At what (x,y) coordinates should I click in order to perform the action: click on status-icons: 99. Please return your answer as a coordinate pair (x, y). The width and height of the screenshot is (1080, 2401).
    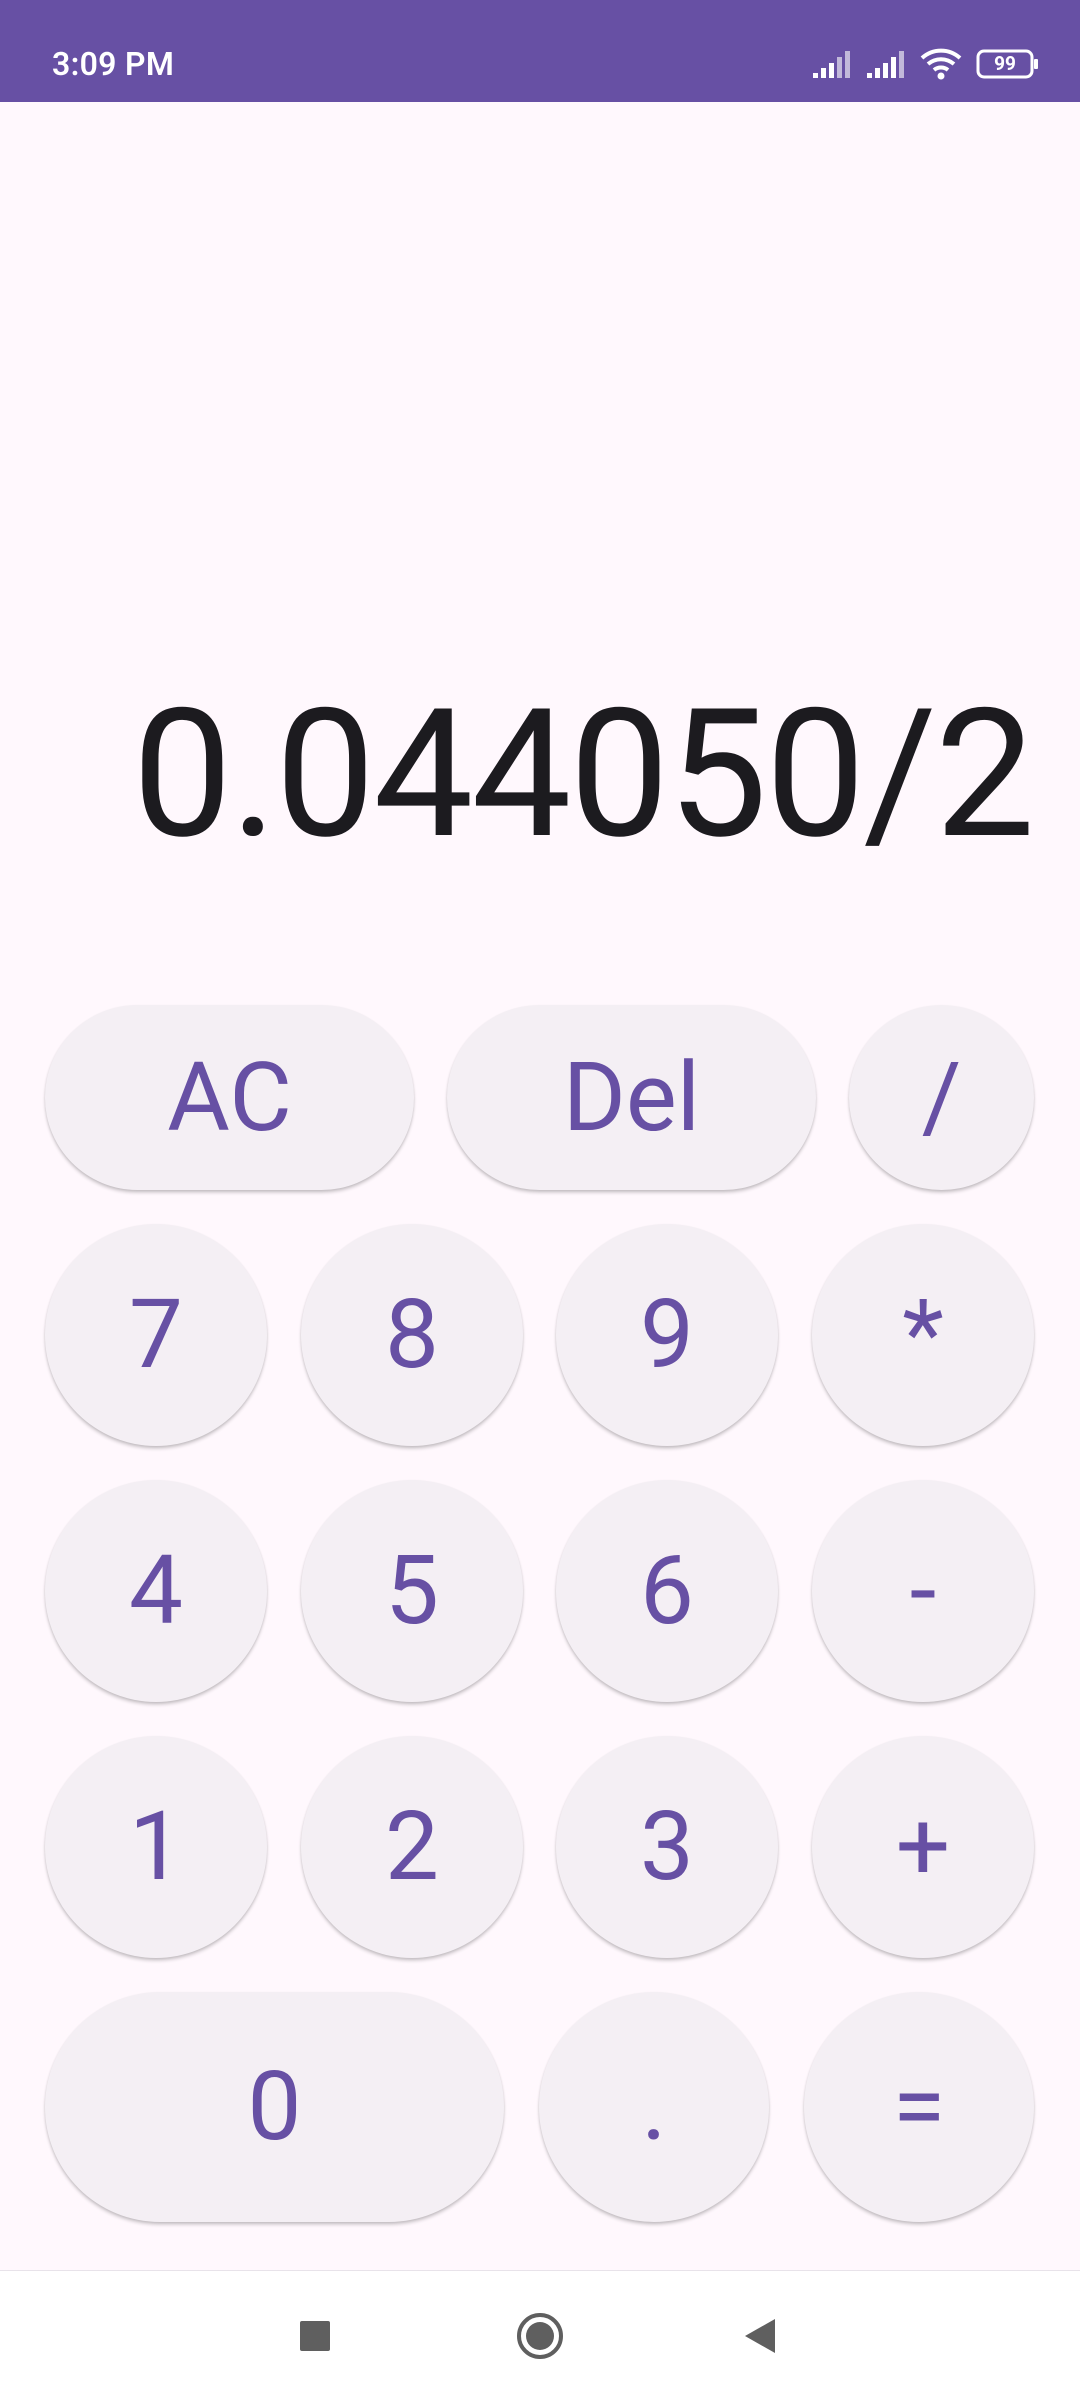
    Looking at the image, I should click on (926, 64).